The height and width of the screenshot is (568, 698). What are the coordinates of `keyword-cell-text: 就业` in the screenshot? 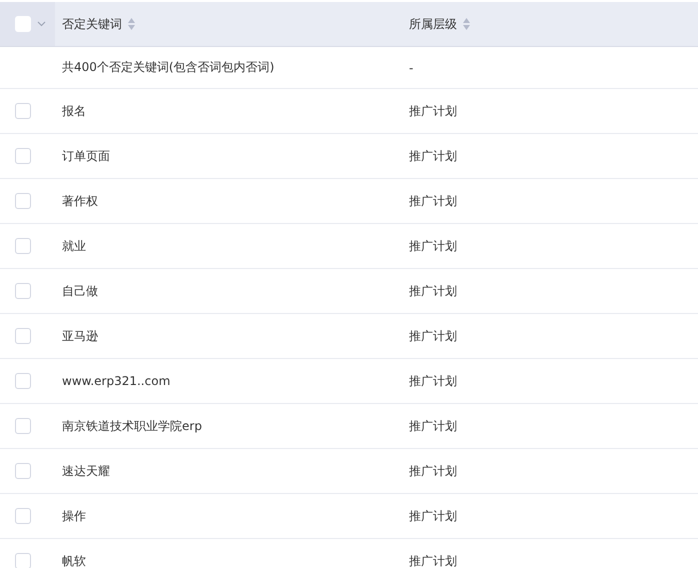 It's located at (74, 246).